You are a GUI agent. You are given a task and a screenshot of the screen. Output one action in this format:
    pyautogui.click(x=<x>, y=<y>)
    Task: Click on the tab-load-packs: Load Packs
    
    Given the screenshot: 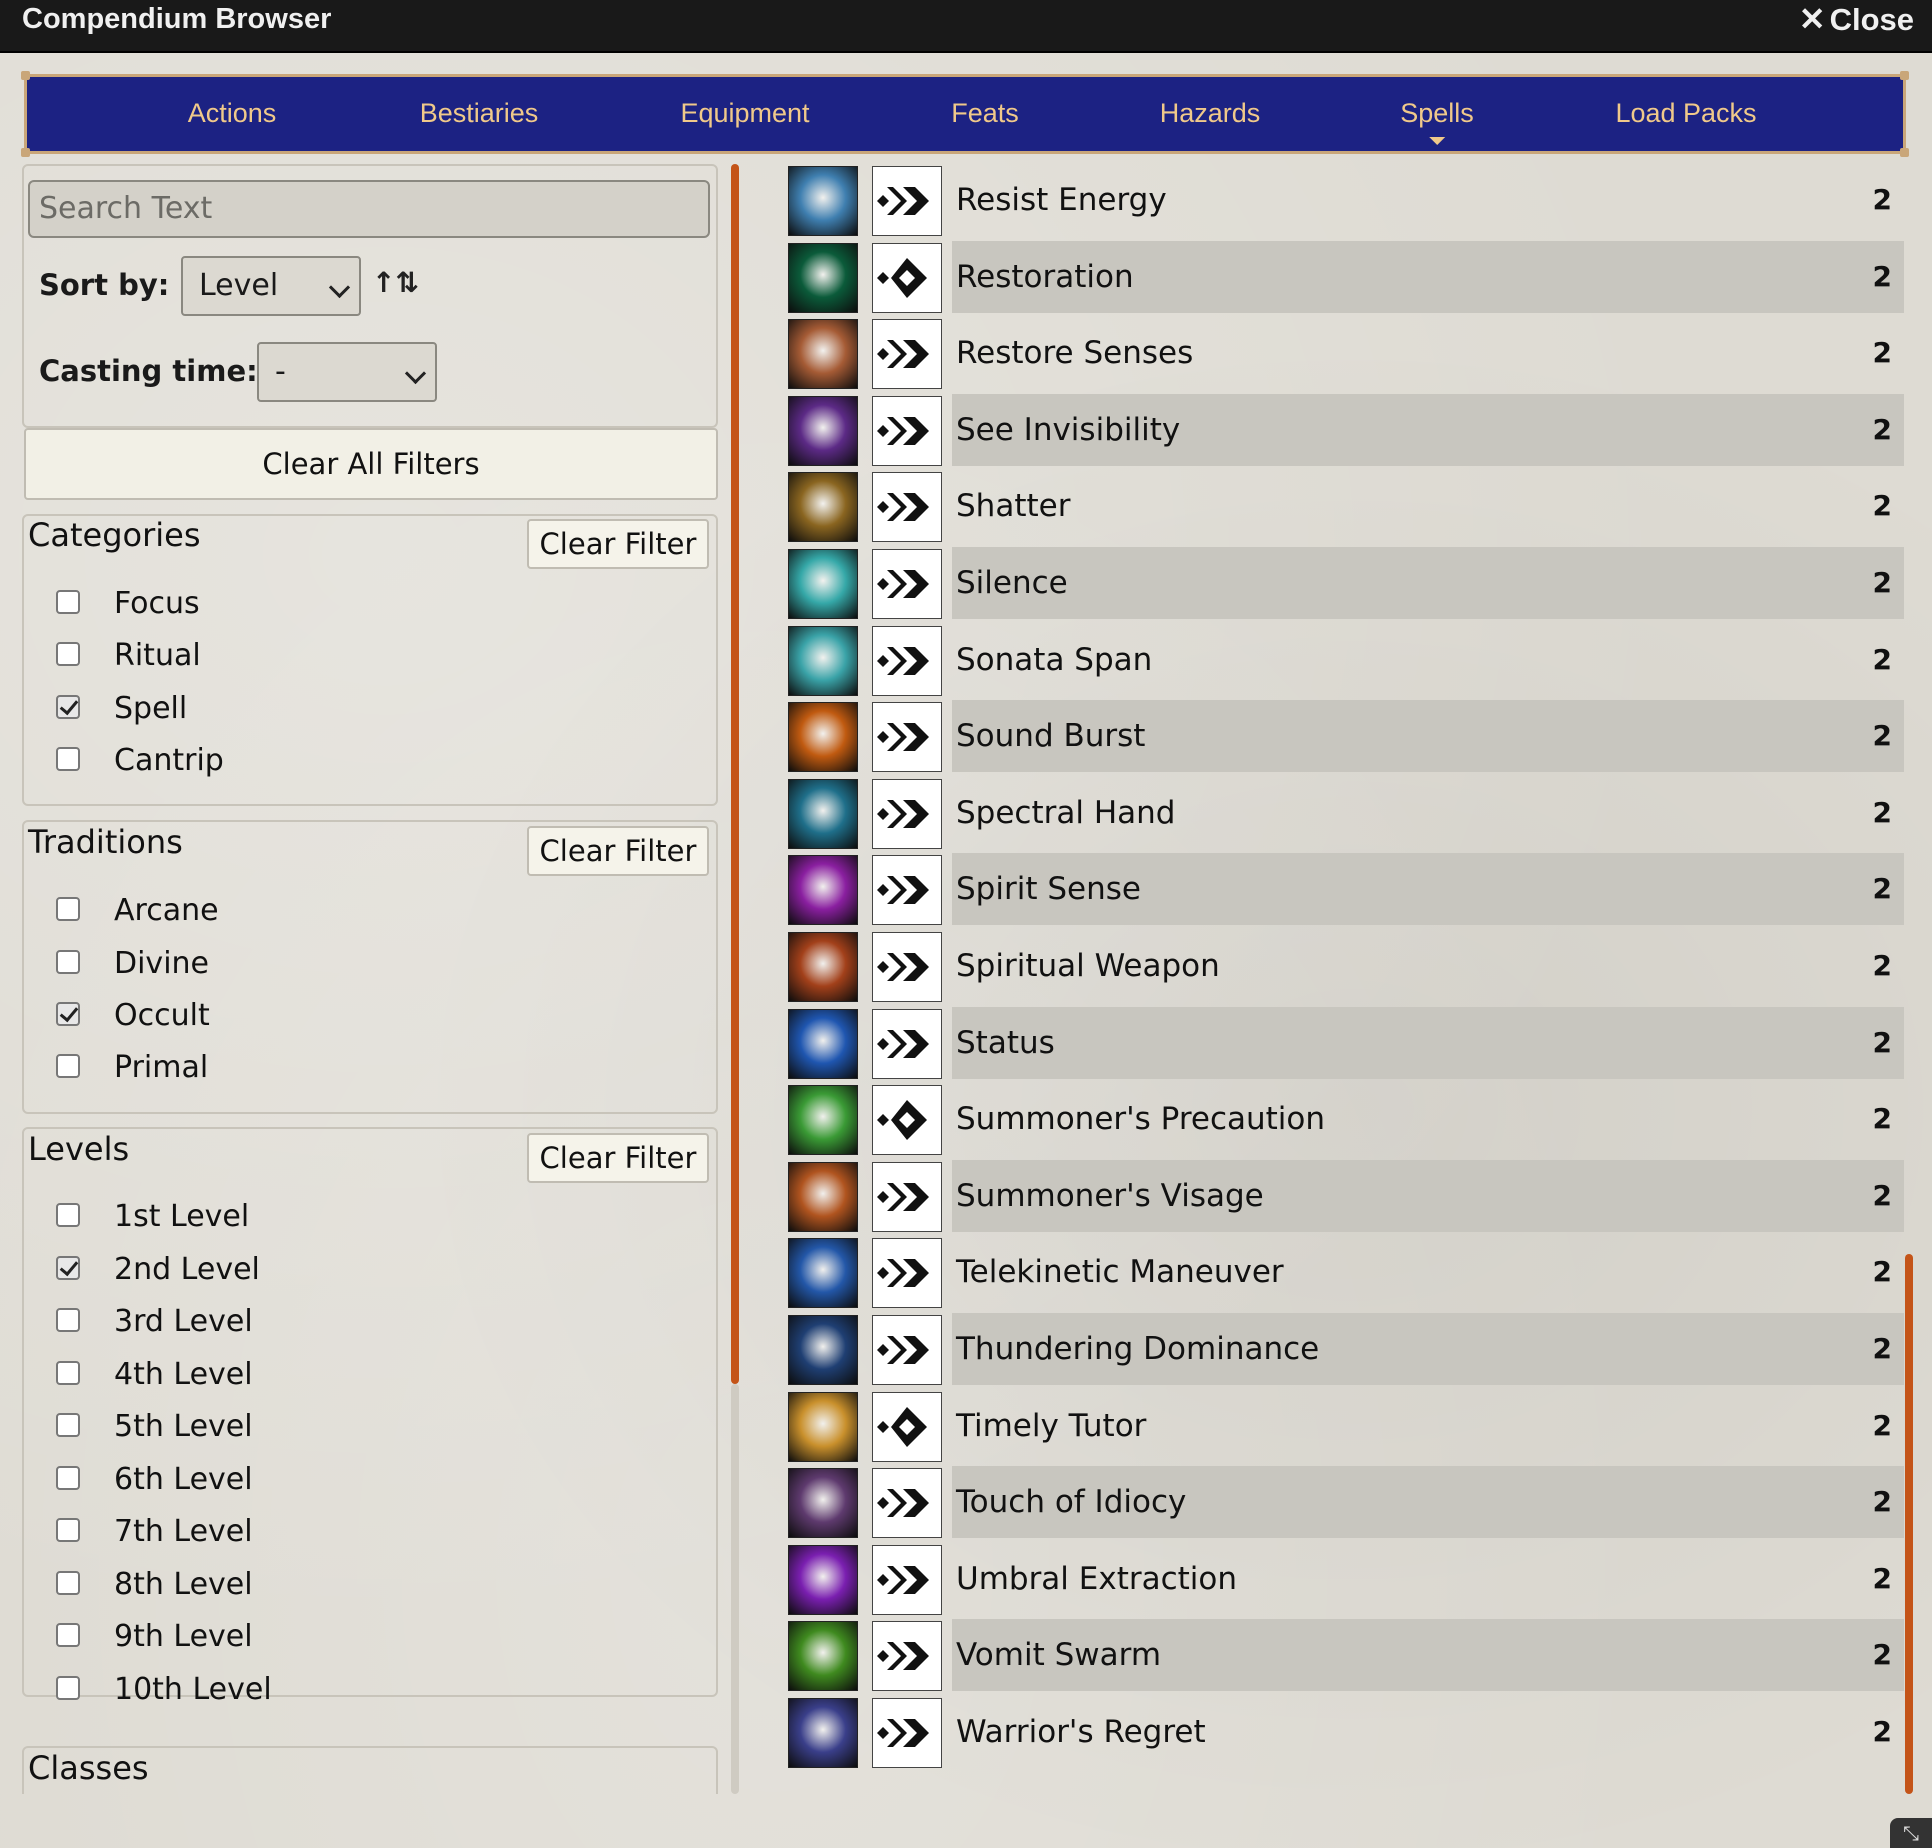 What is the action you would take?
    pyautogui.click(x=1685, y=114)
    